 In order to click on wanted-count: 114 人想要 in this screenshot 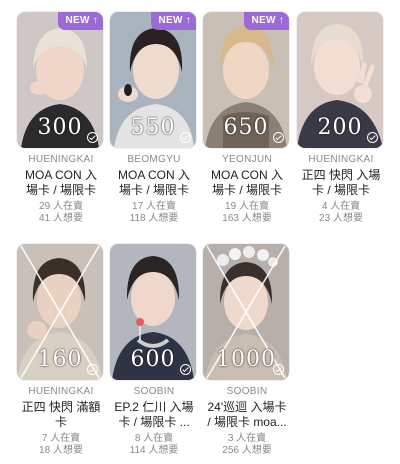, I will do `click(154, 450)`.